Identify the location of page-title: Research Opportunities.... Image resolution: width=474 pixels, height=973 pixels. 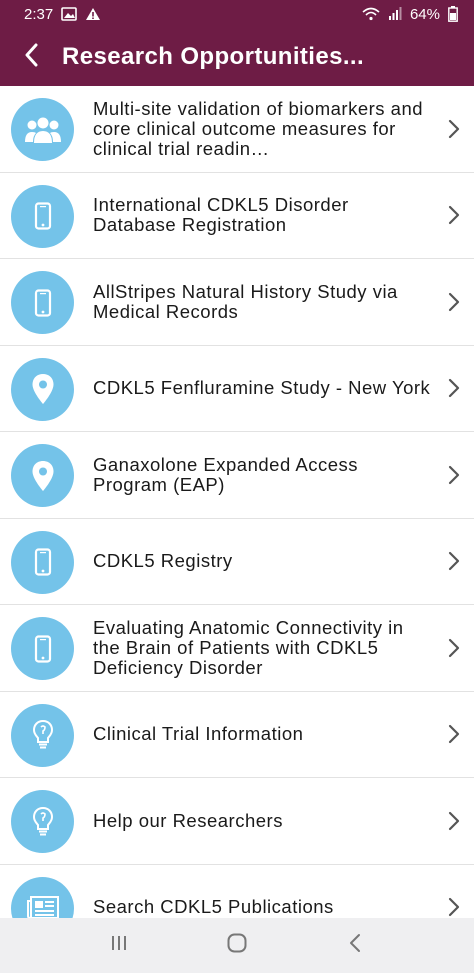
(213, 56).